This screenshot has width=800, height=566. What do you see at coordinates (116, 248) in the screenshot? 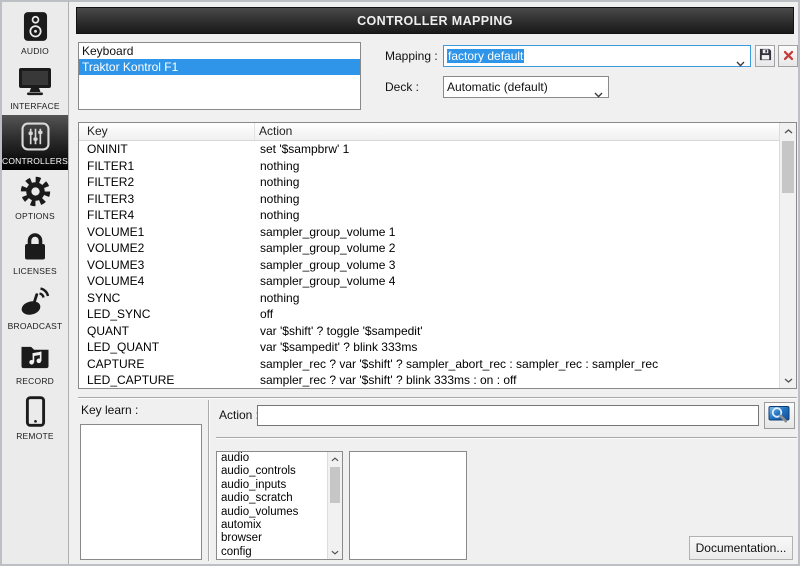
I see `cell-key: VOLUME2` at bounding box center [116, 248].